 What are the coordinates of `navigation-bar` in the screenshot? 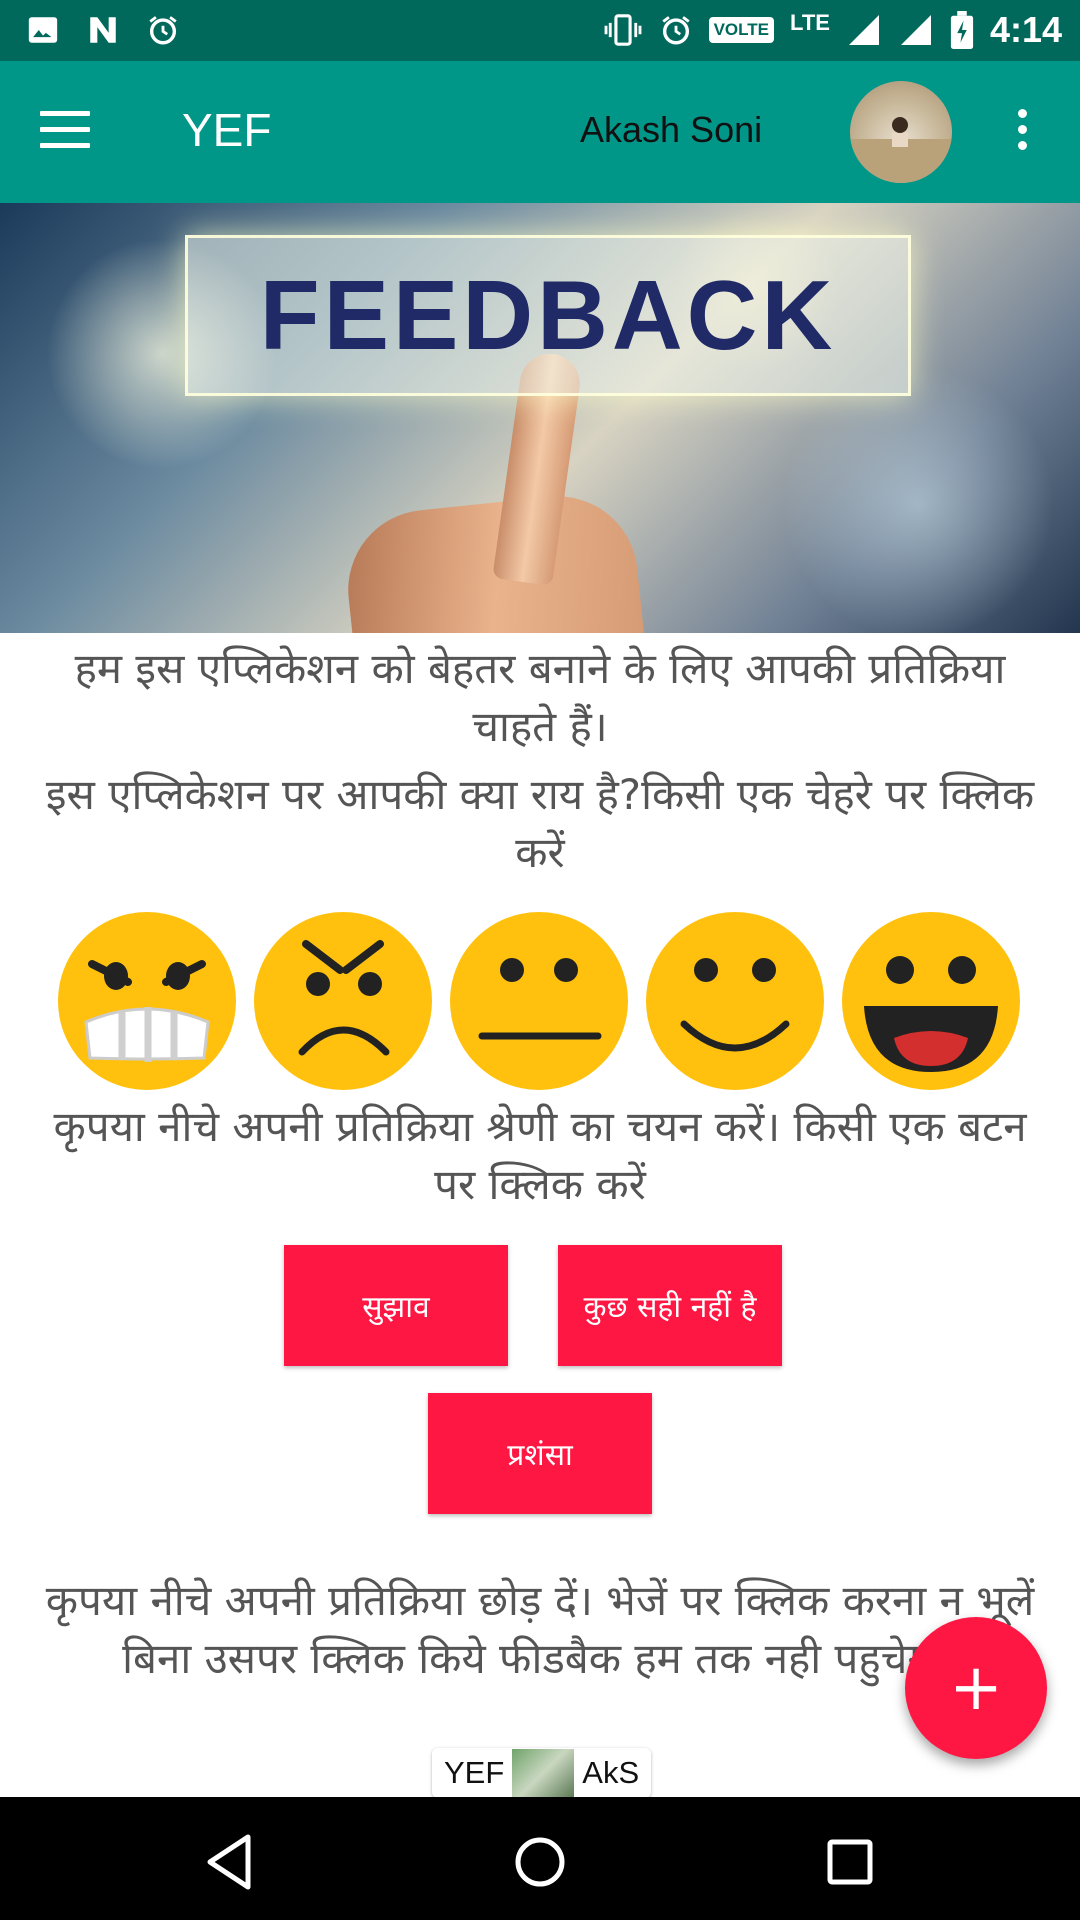 It's located at (540, 1858).